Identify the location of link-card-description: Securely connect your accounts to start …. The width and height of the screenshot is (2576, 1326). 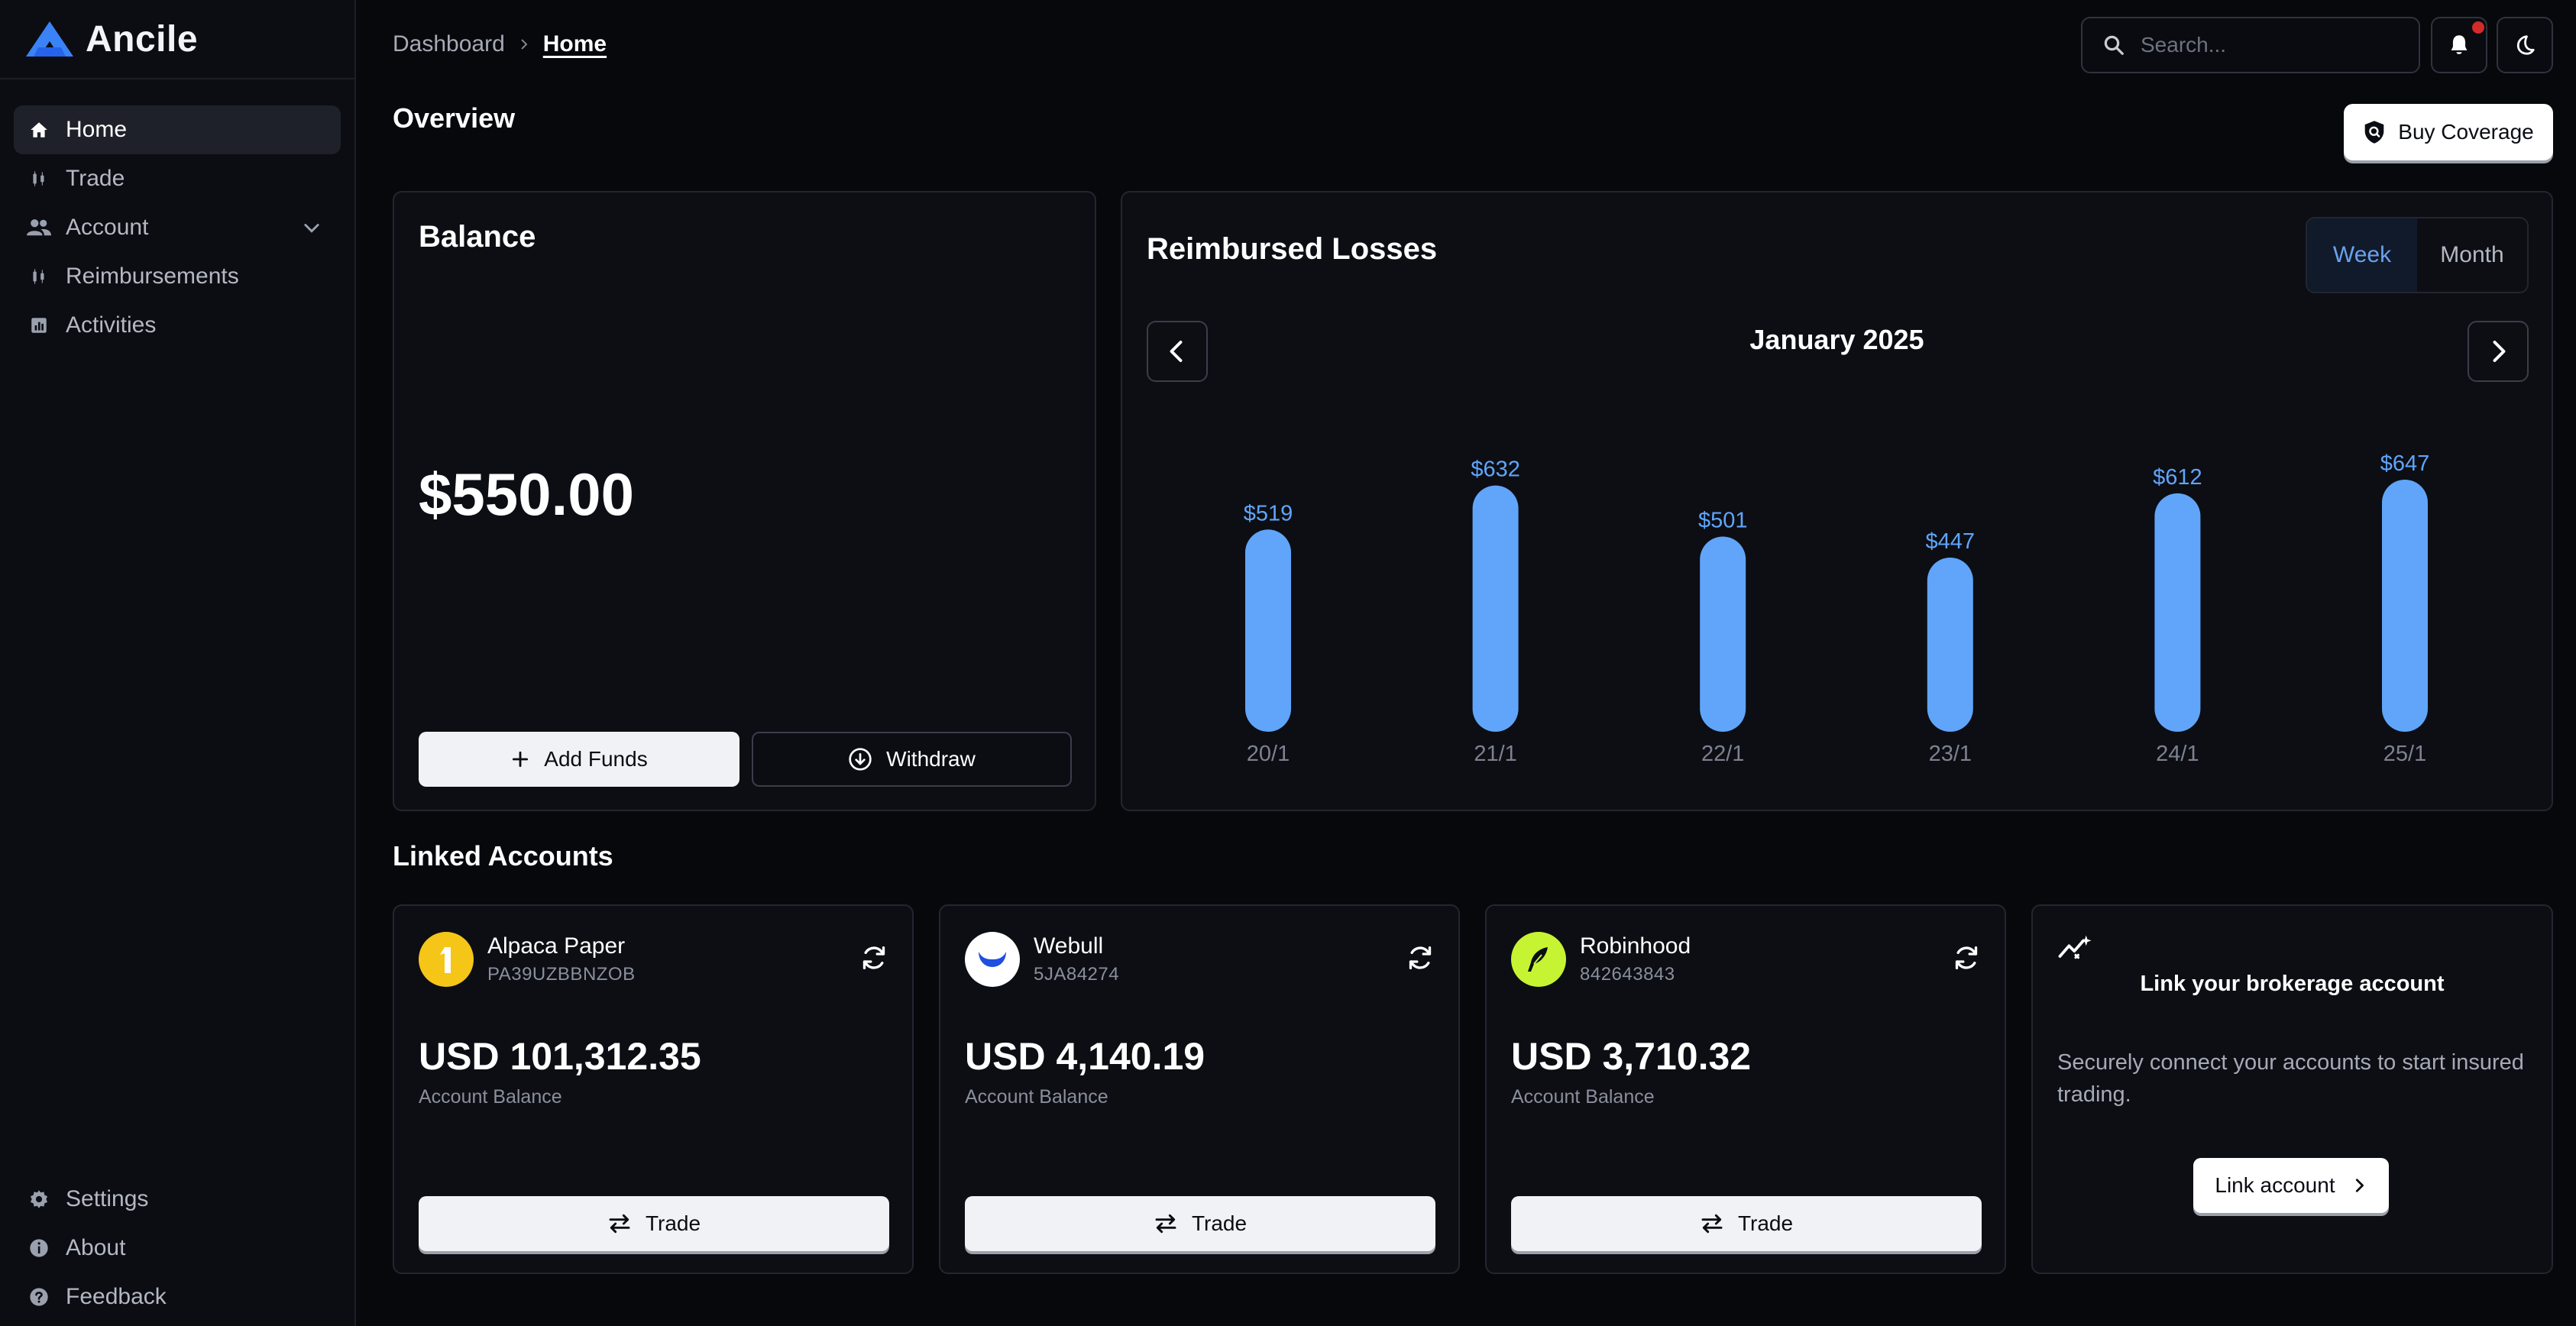
(2290, 1078).